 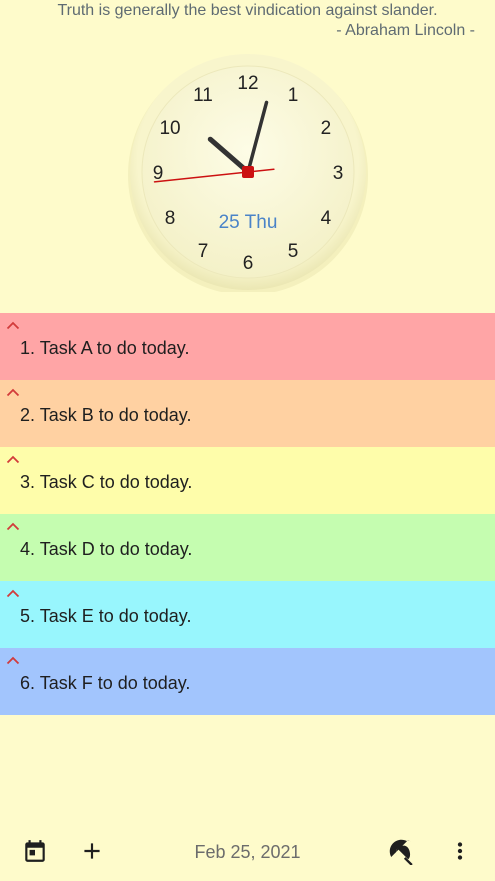 I want to click on clock-numeral: 12, so click(x=247, y=83).